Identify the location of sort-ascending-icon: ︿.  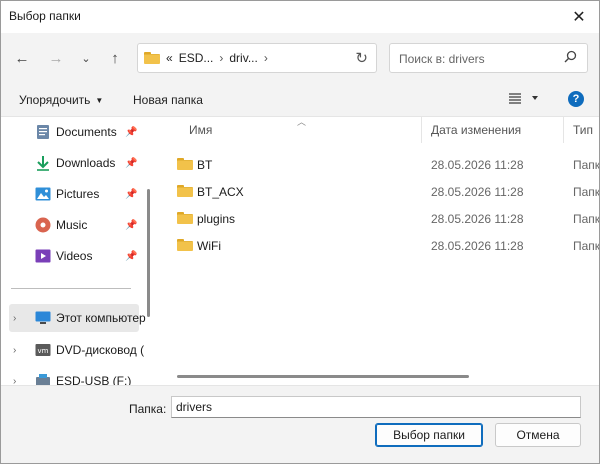
(302, 122).